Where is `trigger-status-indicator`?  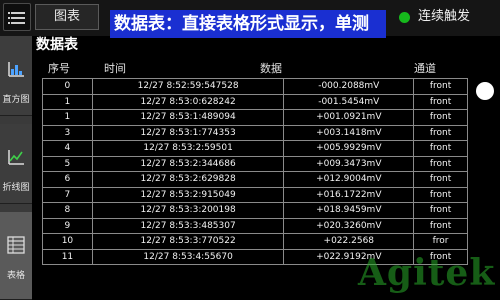 trigger-status-indicator is located at coordinates (404, 17).